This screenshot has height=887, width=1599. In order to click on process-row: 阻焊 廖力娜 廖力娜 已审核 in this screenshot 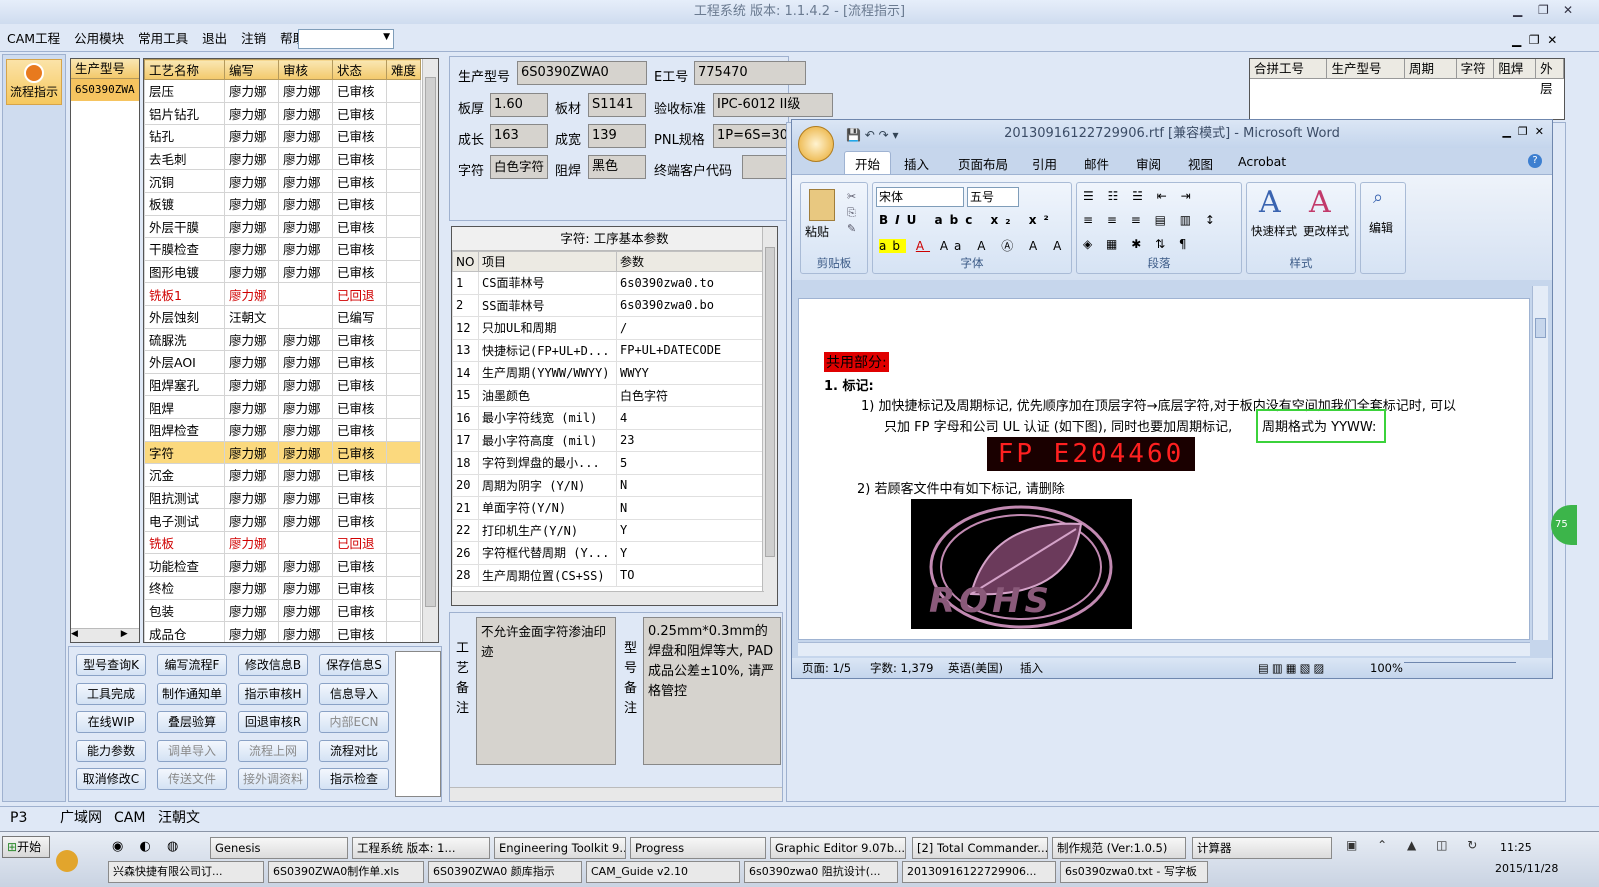, I will do `click(282, 407)`.